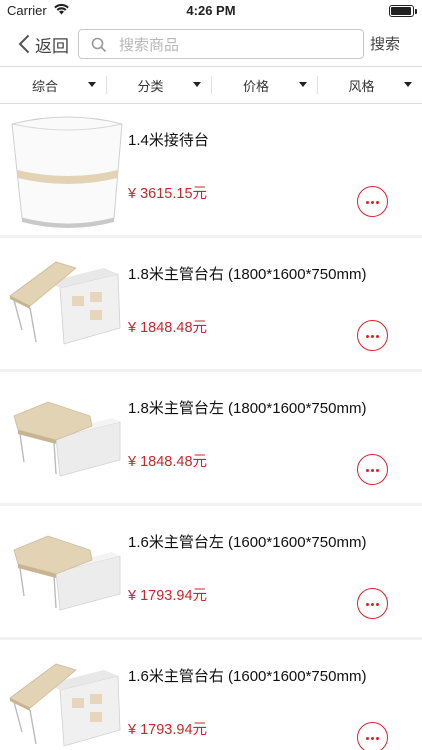 The image size is (422, 750). I want to click on filter-price: 价格, so click(264, 85).